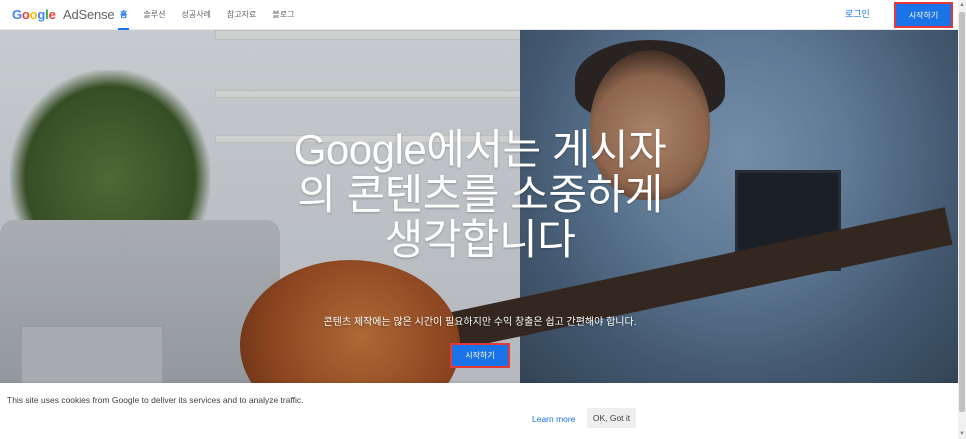 The width and height of the screenshot is (966, 439). What do you see at coordinates (553, 419) in the screenshot?
I see `learn-more-link: Learn more` at bounding box center [553, 419].